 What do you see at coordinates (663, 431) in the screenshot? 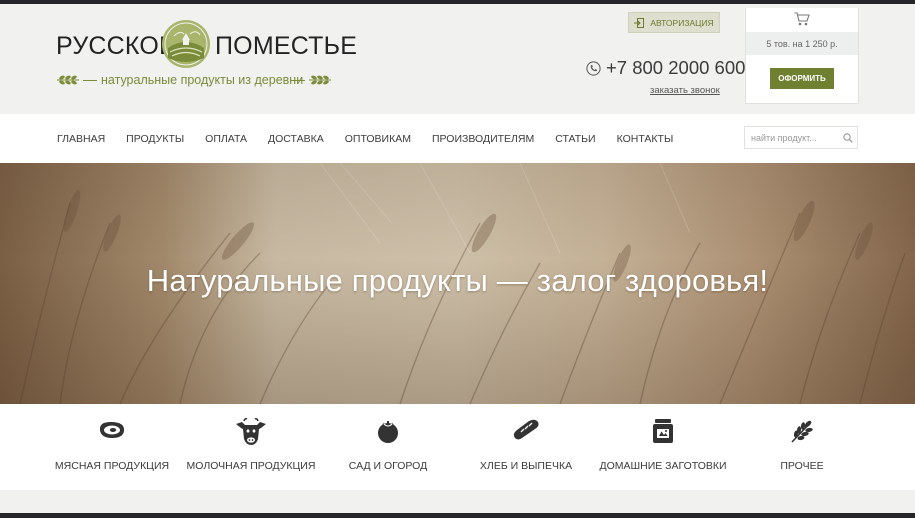
I see `jar-icon` at bounding box center [663, 431].